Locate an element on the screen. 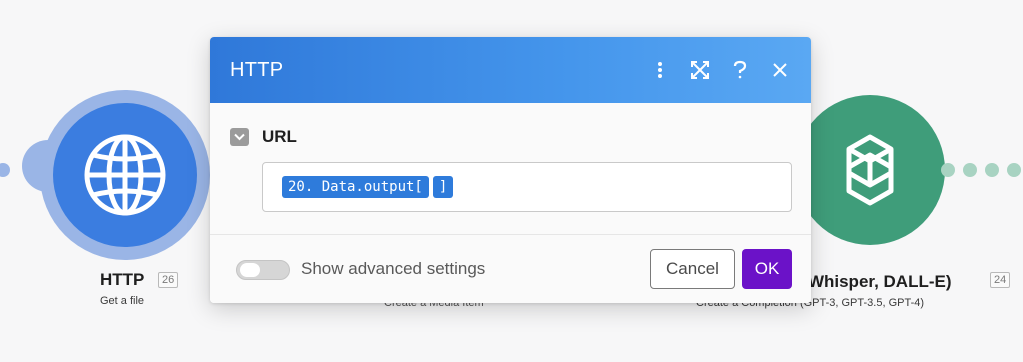 The image size is (1023, 362). mapped-value-pill: 20. Data.output[ is located at coordinates (355, 187).